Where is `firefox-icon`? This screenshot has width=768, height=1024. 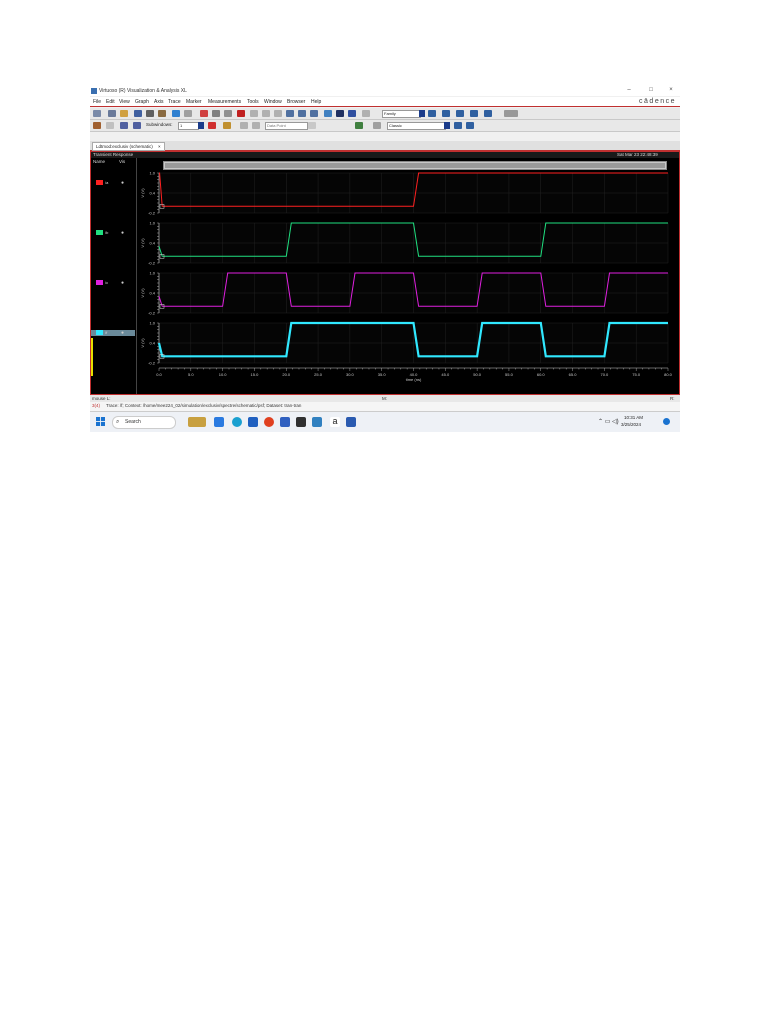 firefox-icon is located at coordinates (269, 422).